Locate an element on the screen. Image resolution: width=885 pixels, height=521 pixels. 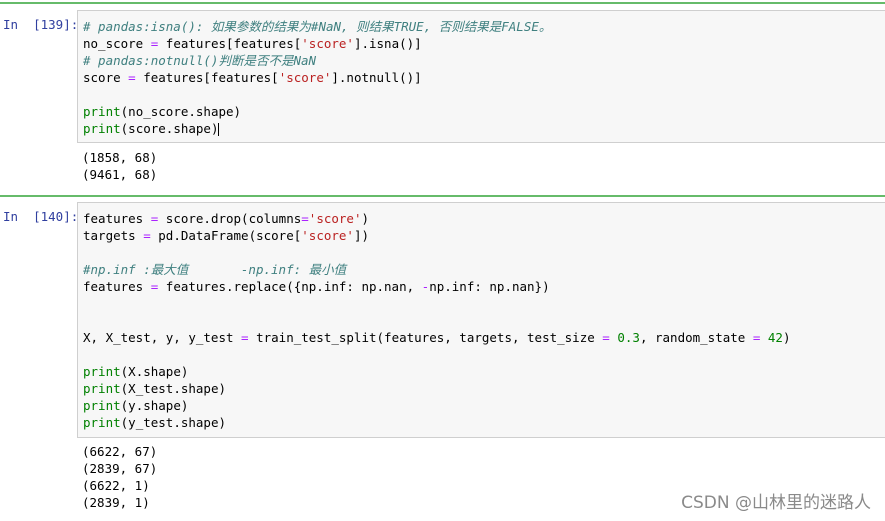
code-token: (no_score.shape) is located at coordinates (181, 111).